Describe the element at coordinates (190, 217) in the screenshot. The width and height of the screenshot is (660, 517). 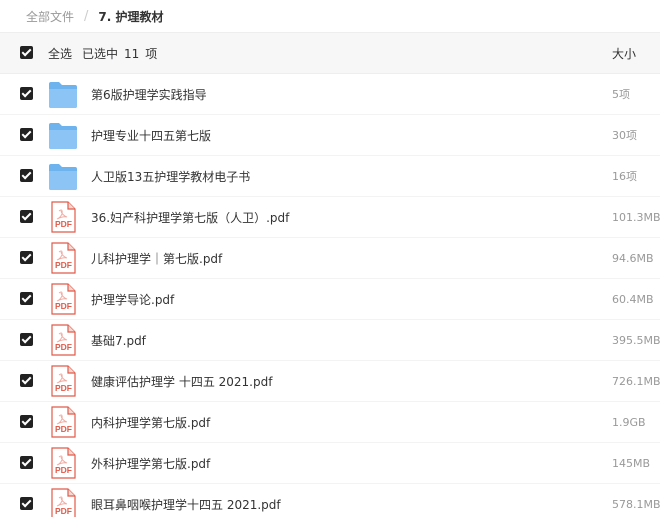
I see `file-name: 36.妇产科护理学第七版（人卫）.pdf` at that location.